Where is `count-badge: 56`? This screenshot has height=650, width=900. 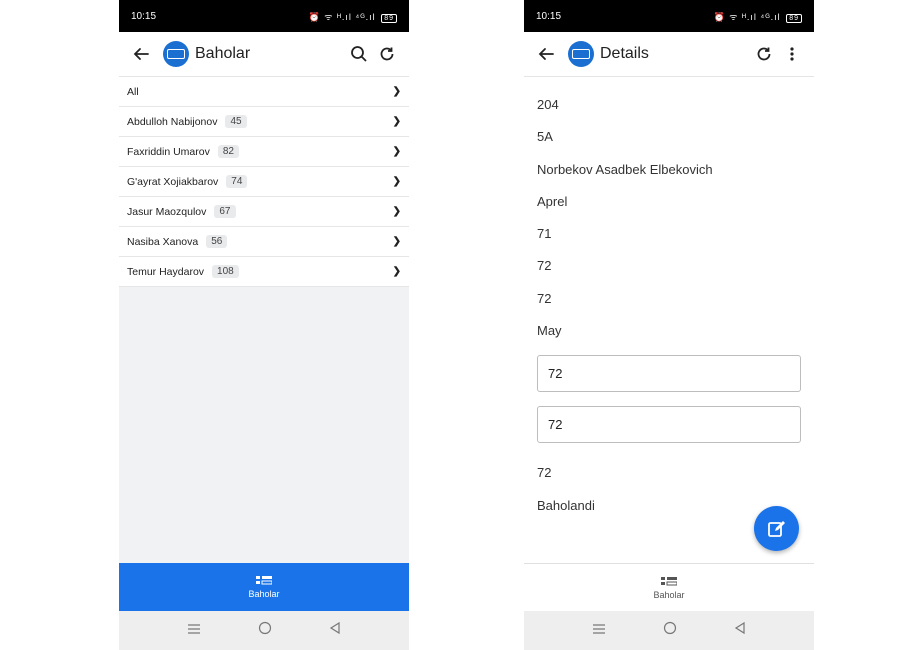
count-badge: 56 is located at coordinates (217, 241).